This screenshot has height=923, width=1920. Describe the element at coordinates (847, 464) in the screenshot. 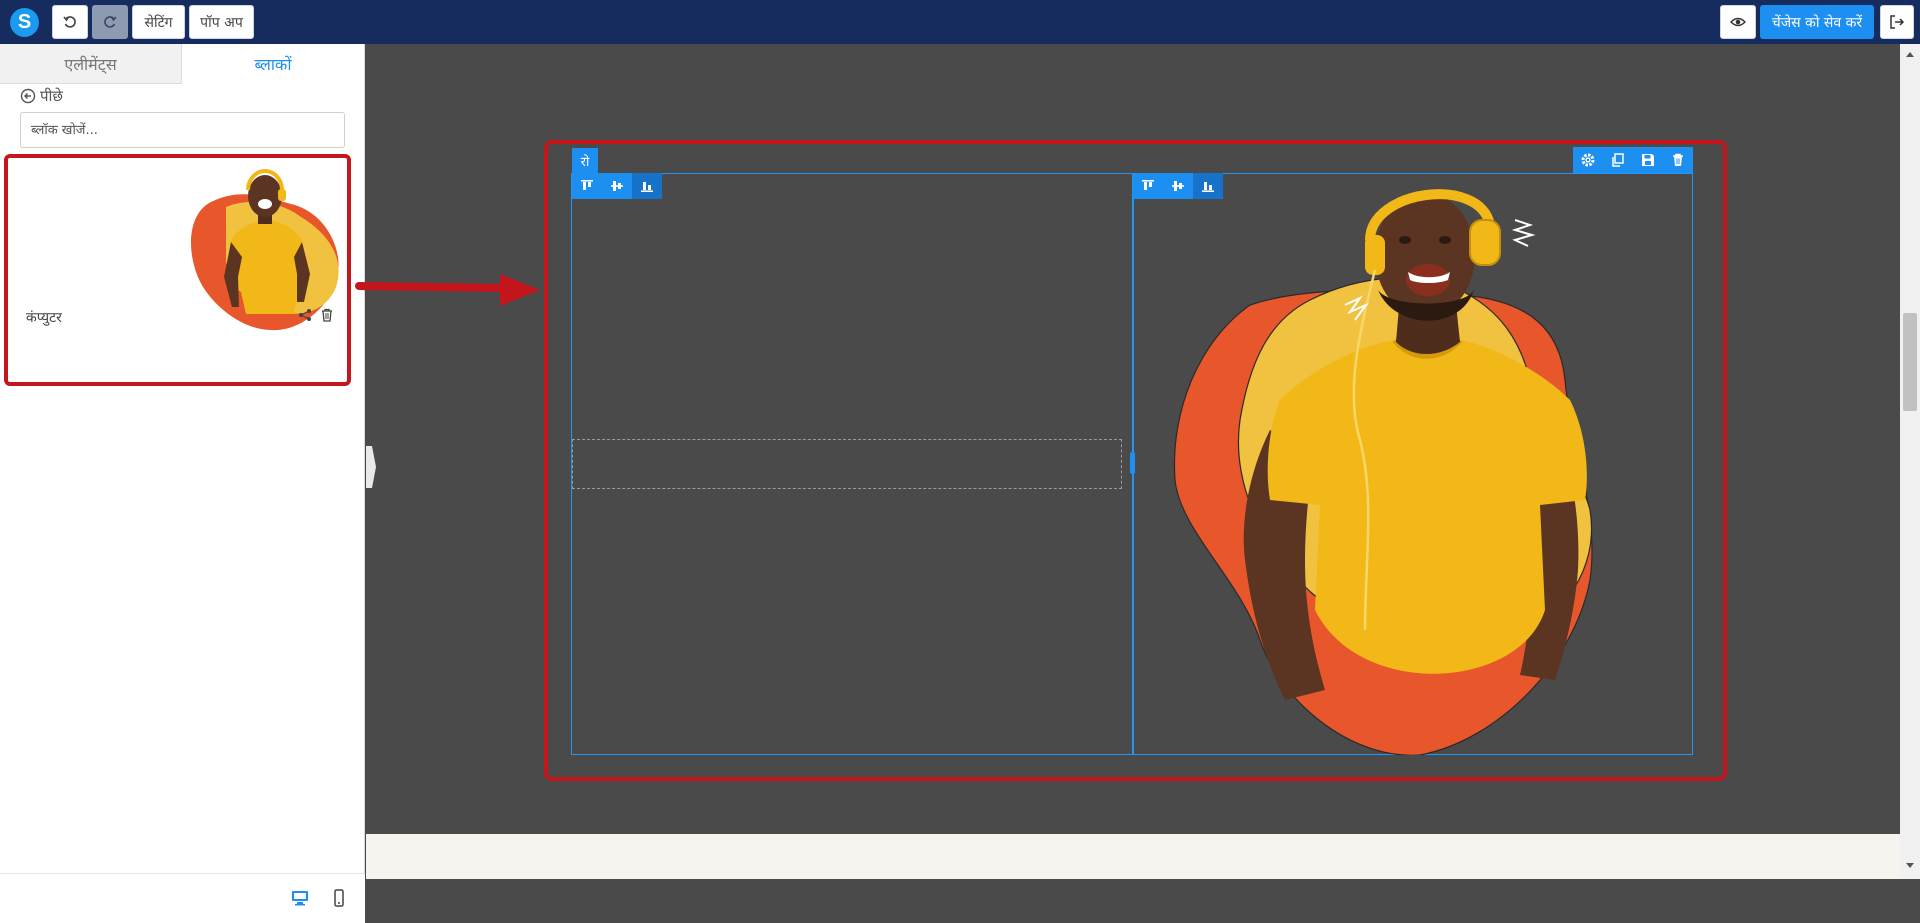

I see `empty-drop-zone` at that location.